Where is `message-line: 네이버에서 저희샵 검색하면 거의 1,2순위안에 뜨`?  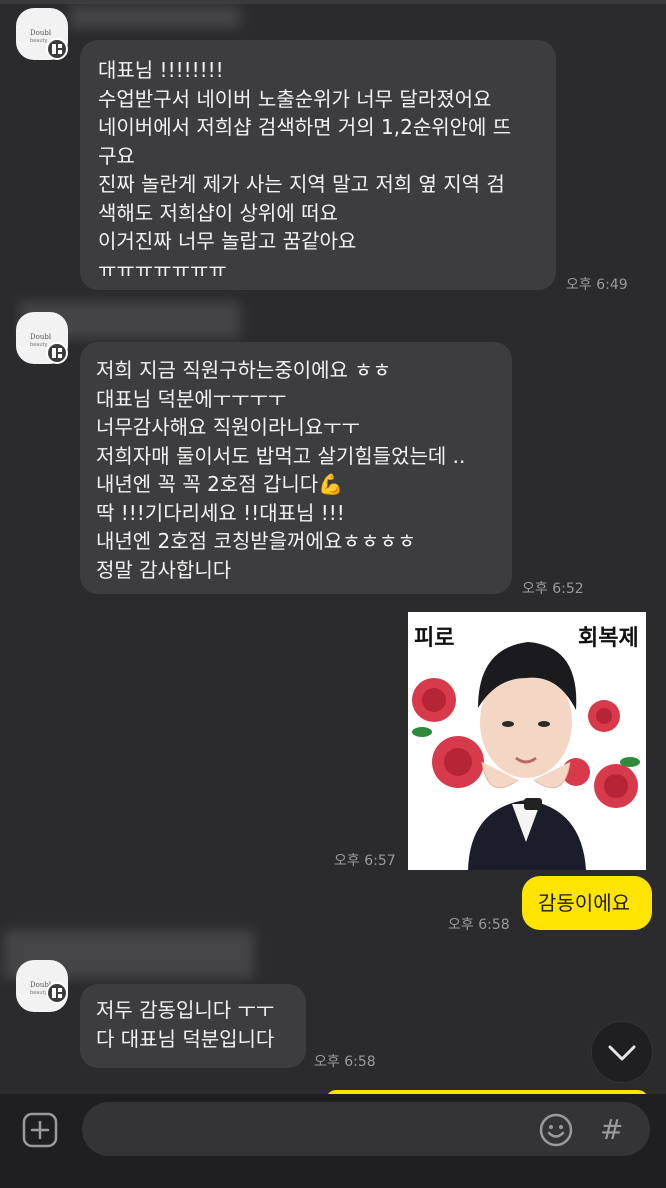
message-line: 네이버에서 저희샵 검색하면 거의 1,2순위안에 뜨 is located at coordinates (305, 127).